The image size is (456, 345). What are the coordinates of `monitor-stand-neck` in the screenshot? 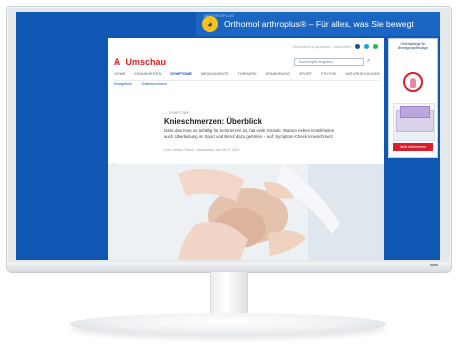 It's located at (229, 293).